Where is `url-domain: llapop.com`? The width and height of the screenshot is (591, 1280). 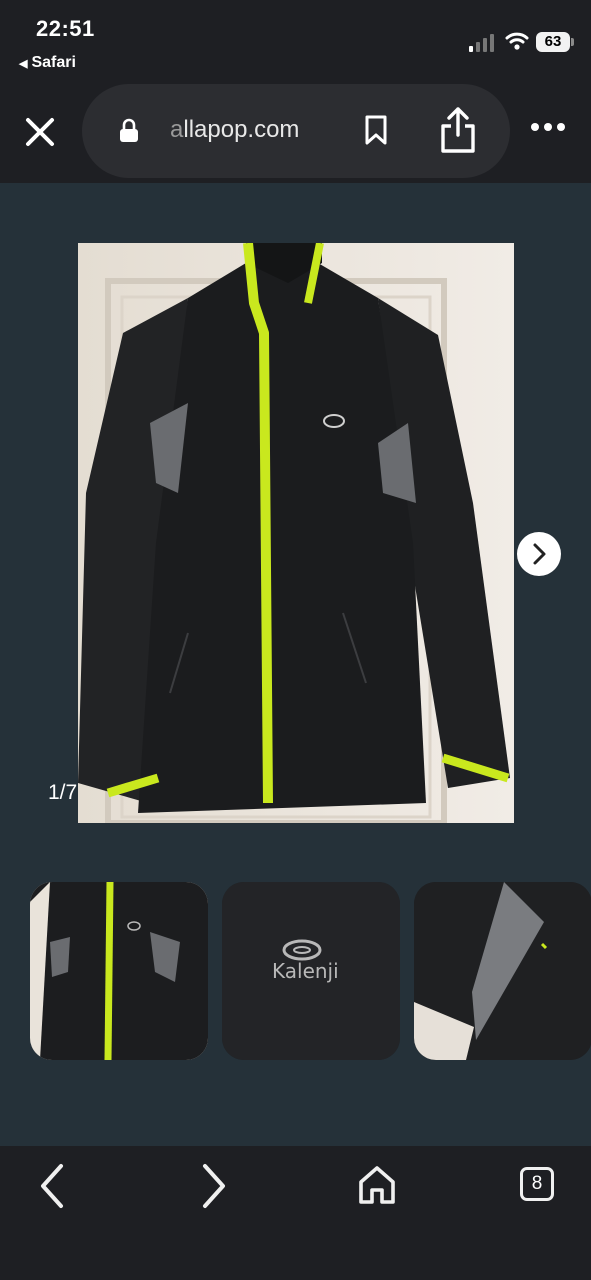
url-domain: llapop.com is located at coordinates (241, 129).